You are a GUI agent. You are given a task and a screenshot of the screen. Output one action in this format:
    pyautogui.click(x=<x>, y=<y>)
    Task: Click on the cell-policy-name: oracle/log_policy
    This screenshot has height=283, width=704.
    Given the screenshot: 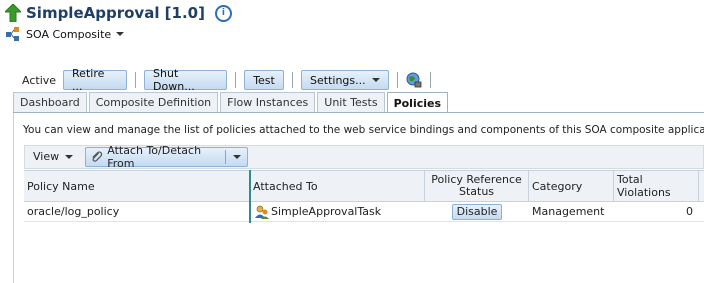 What is the action you would take?
    pyautogui.click(x=137, y=211)
    